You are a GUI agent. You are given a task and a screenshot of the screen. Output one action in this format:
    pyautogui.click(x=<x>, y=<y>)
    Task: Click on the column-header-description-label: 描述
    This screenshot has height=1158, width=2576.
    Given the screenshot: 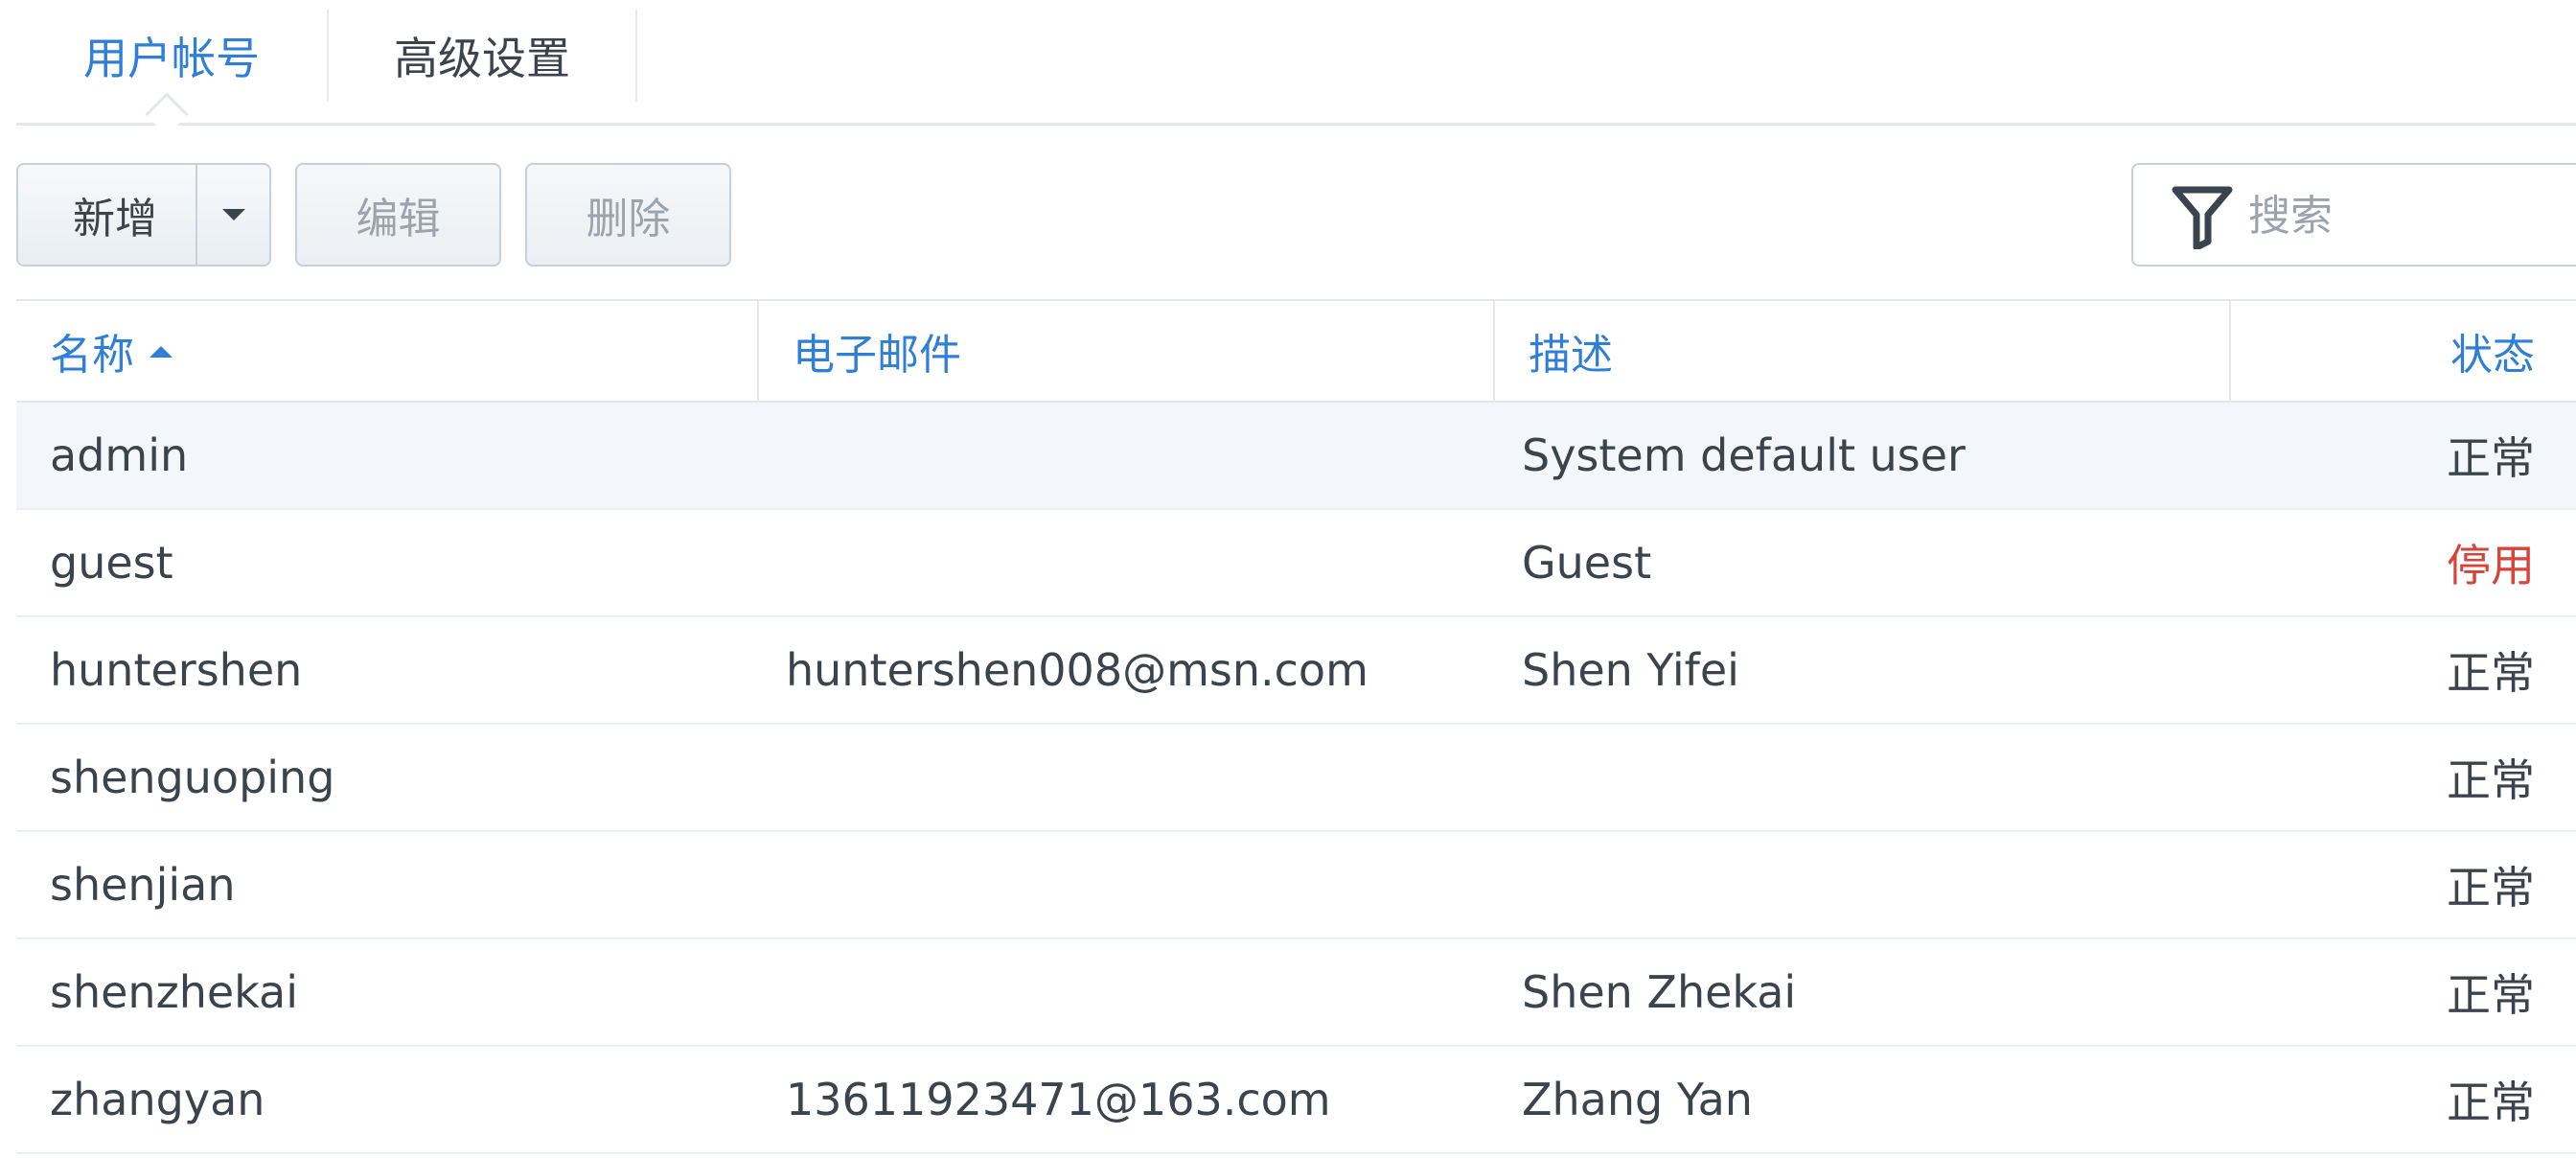 What is the action you would take?
    pyautogui.click(x=1571, y=355)
    